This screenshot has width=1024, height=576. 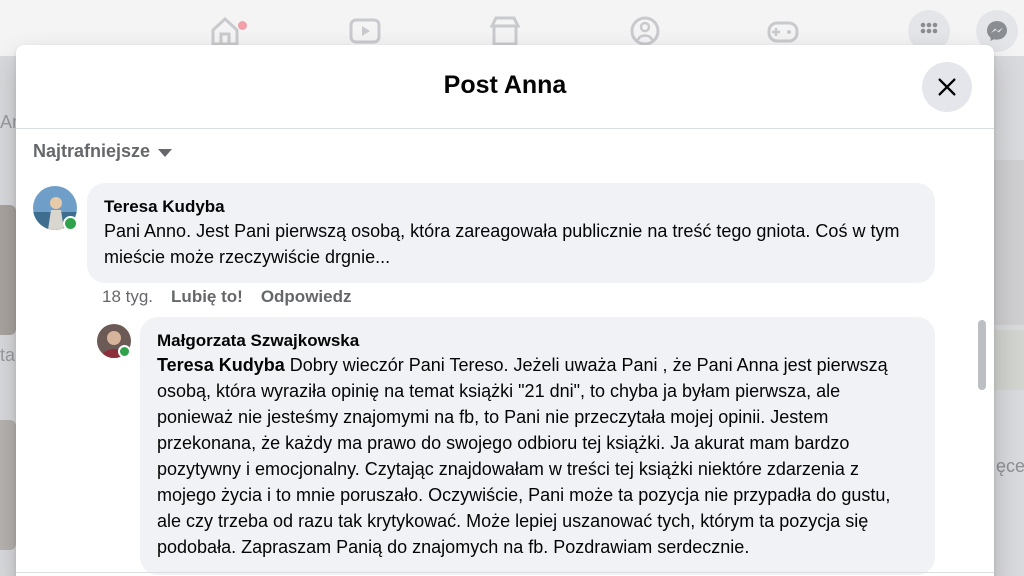 I want to click on comment-timestamp: 18 tyg., so click(x=127, y=297).